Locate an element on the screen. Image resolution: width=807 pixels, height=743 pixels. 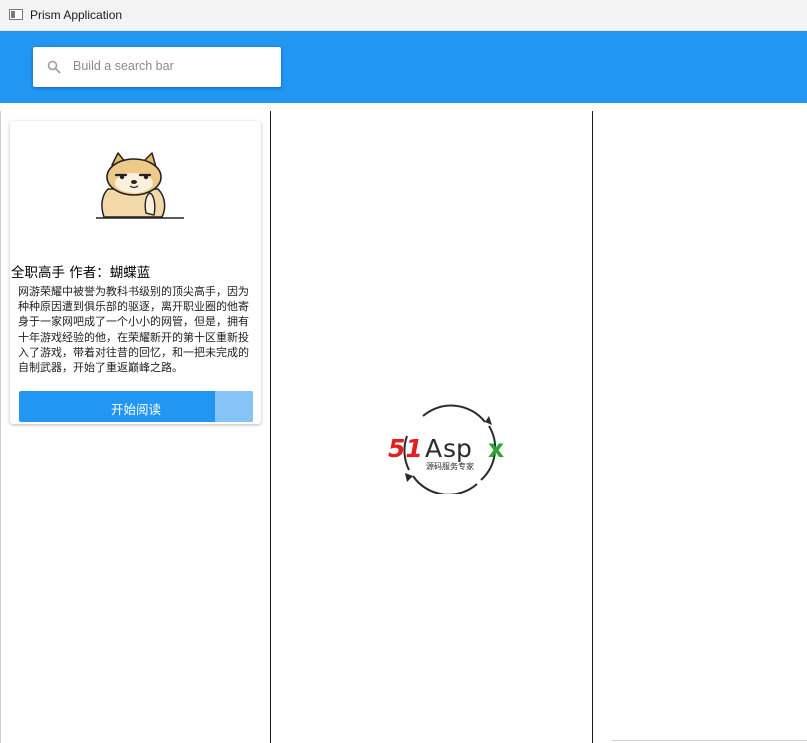
search-input: Build a search bar is located at coordinates (157, 67).